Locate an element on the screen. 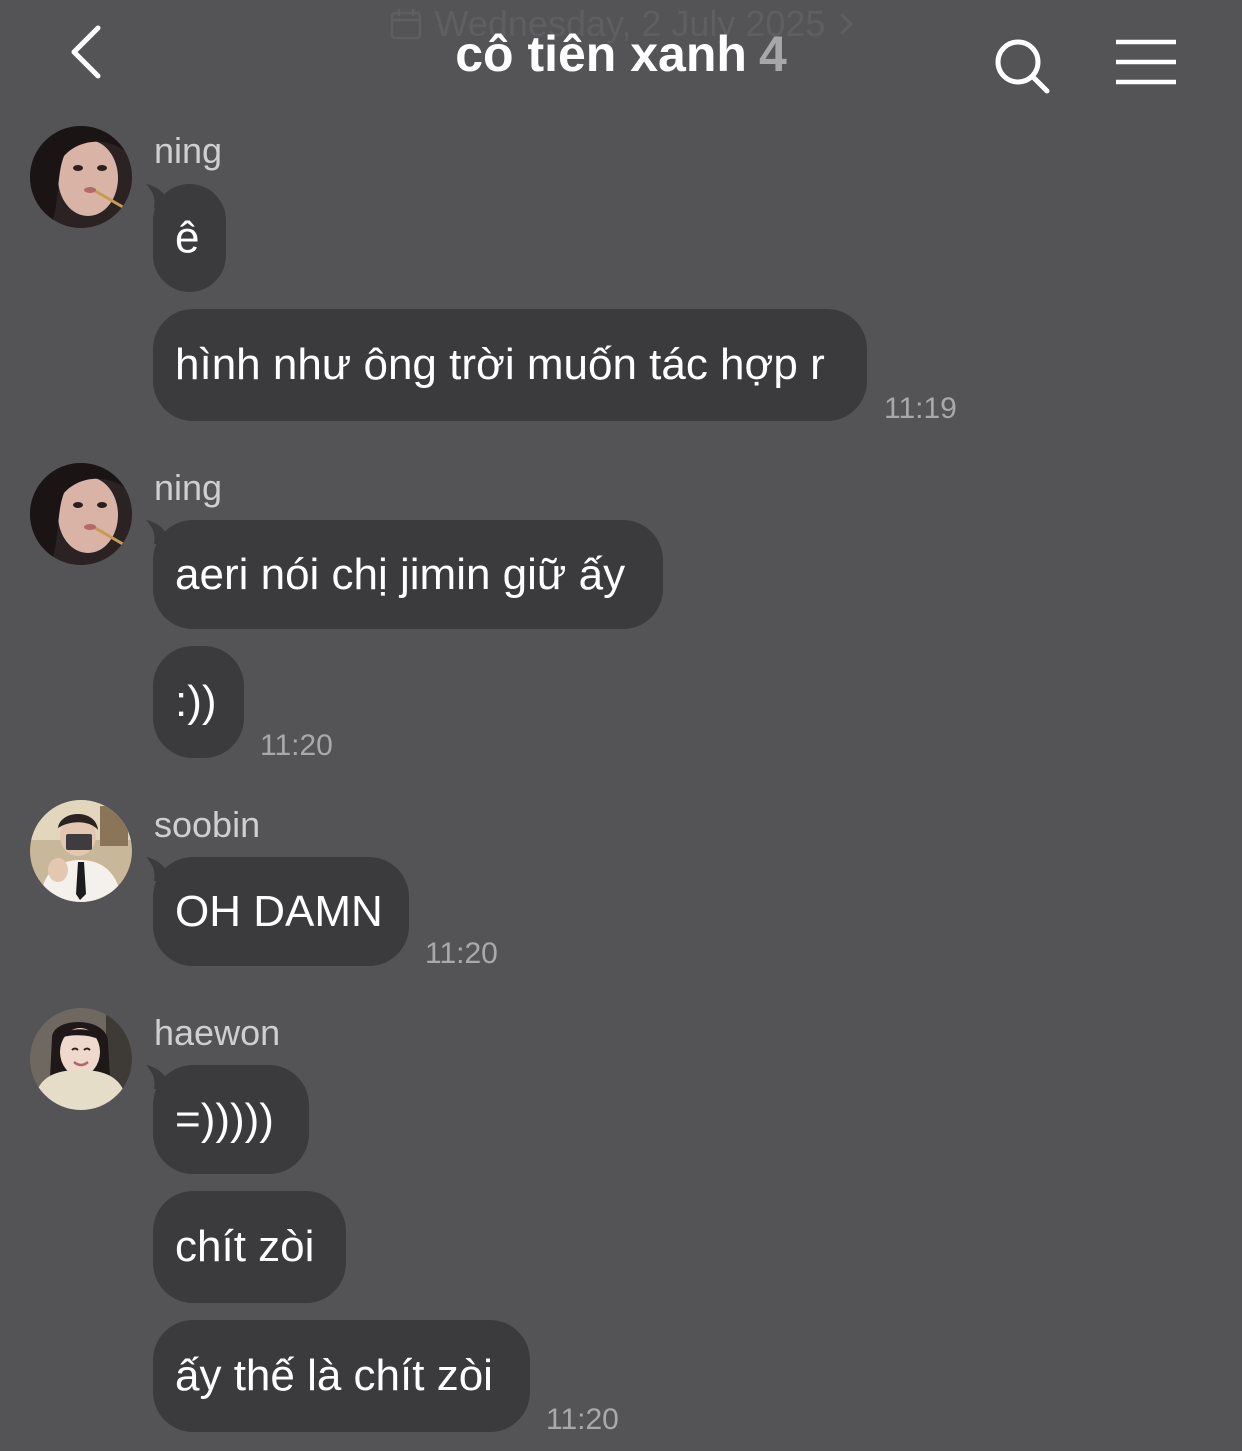 This screenshot has height=1451, width=1242. search-button is located at coordinates (1022, 66).